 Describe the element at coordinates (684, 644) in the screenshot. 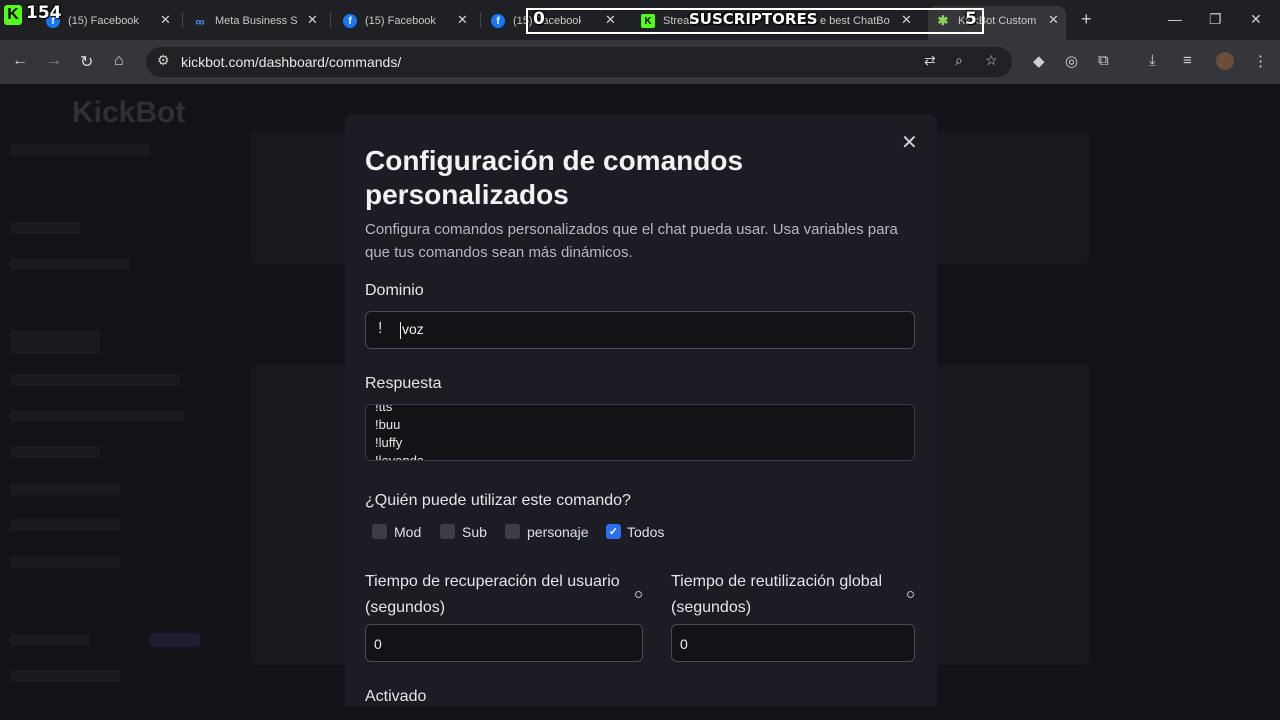

I see `global-cooldown-value: 0` at that location.